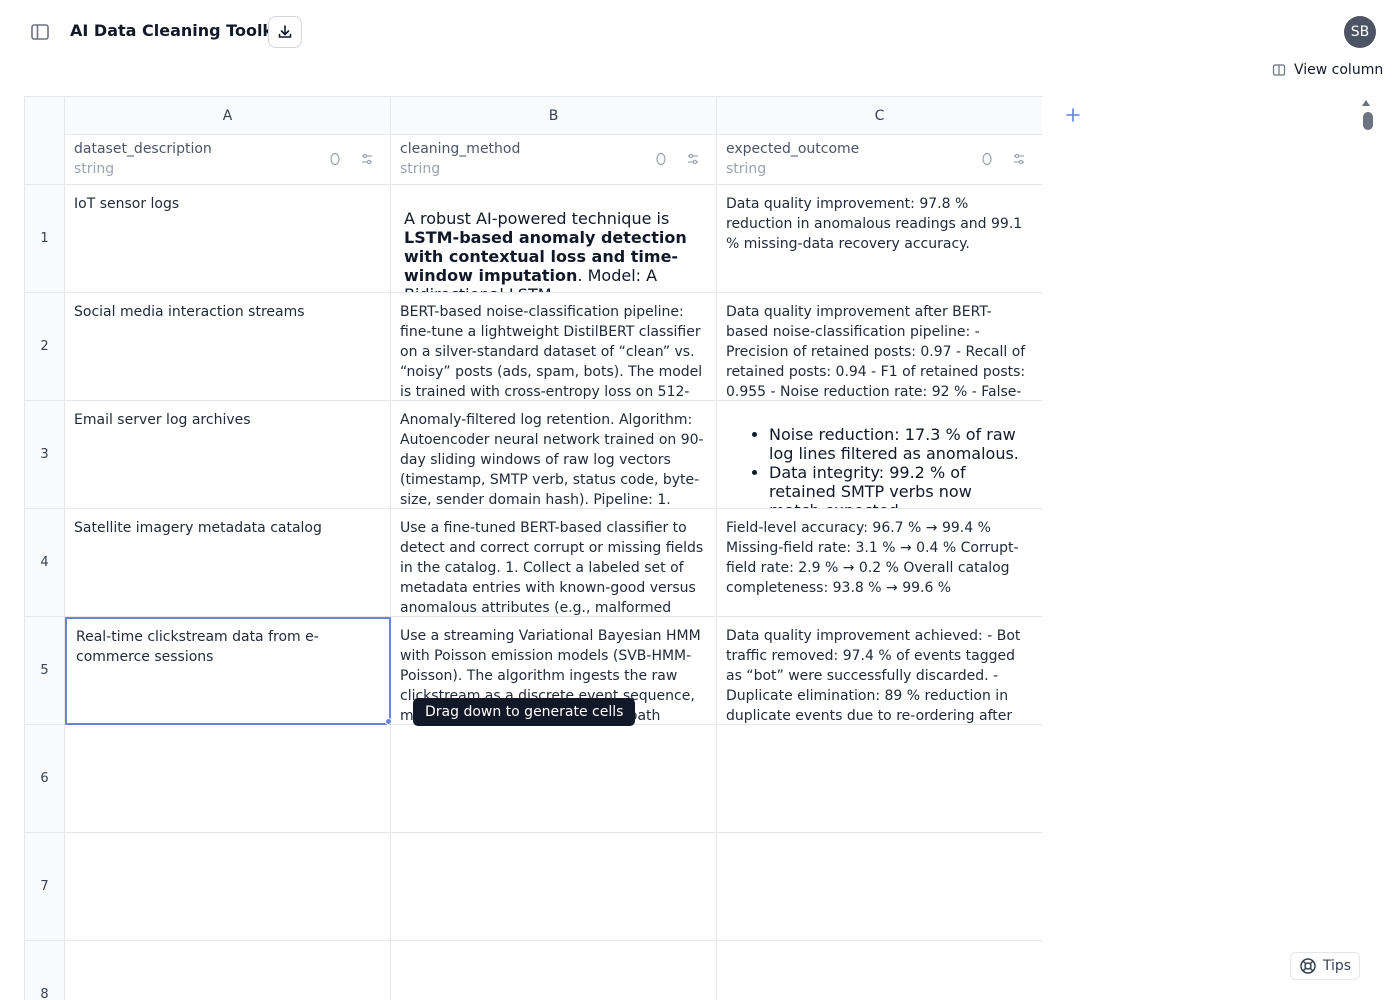 This screenshot has height=1000, width=1400. I want to click on fill-handle, so click(388, 721).